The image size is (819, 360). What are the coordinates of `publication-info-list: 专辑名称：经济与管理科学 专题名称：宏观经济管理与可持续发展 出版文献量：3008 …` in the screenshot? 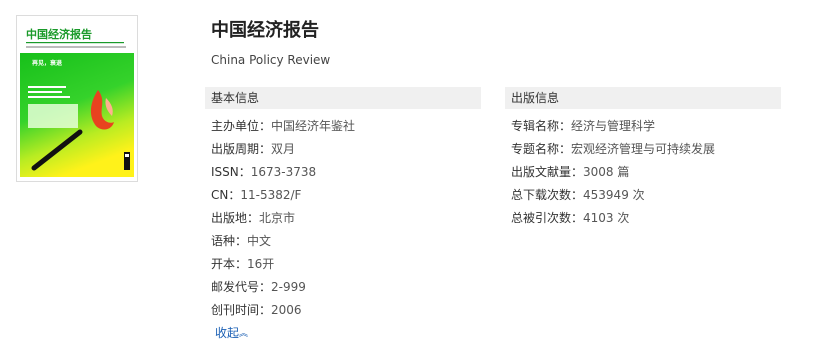 It's located at (643, 169).